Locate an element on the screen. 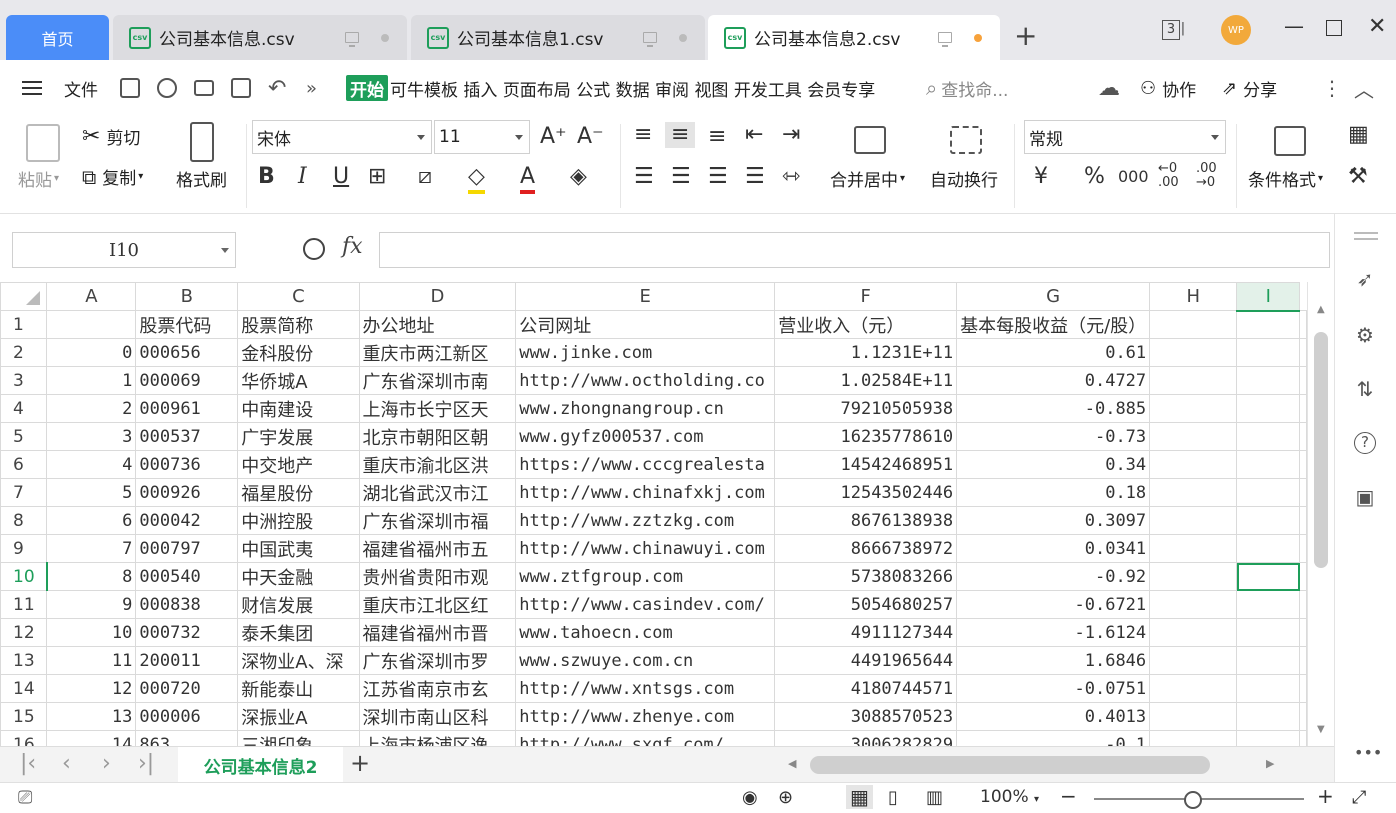 The height and width of the screenshot is (813, 1396). grid-cell: www.ztfgroup.com is located at coordinates (645, 576).